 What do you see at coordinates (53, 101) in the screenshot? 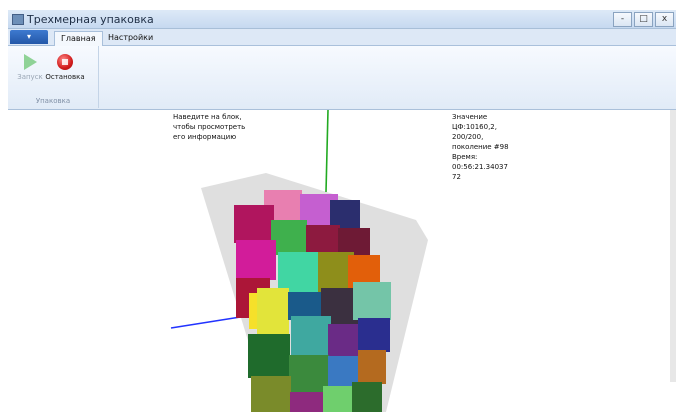
I see `group-label: Упаковка` at bounding box center [53, 101].